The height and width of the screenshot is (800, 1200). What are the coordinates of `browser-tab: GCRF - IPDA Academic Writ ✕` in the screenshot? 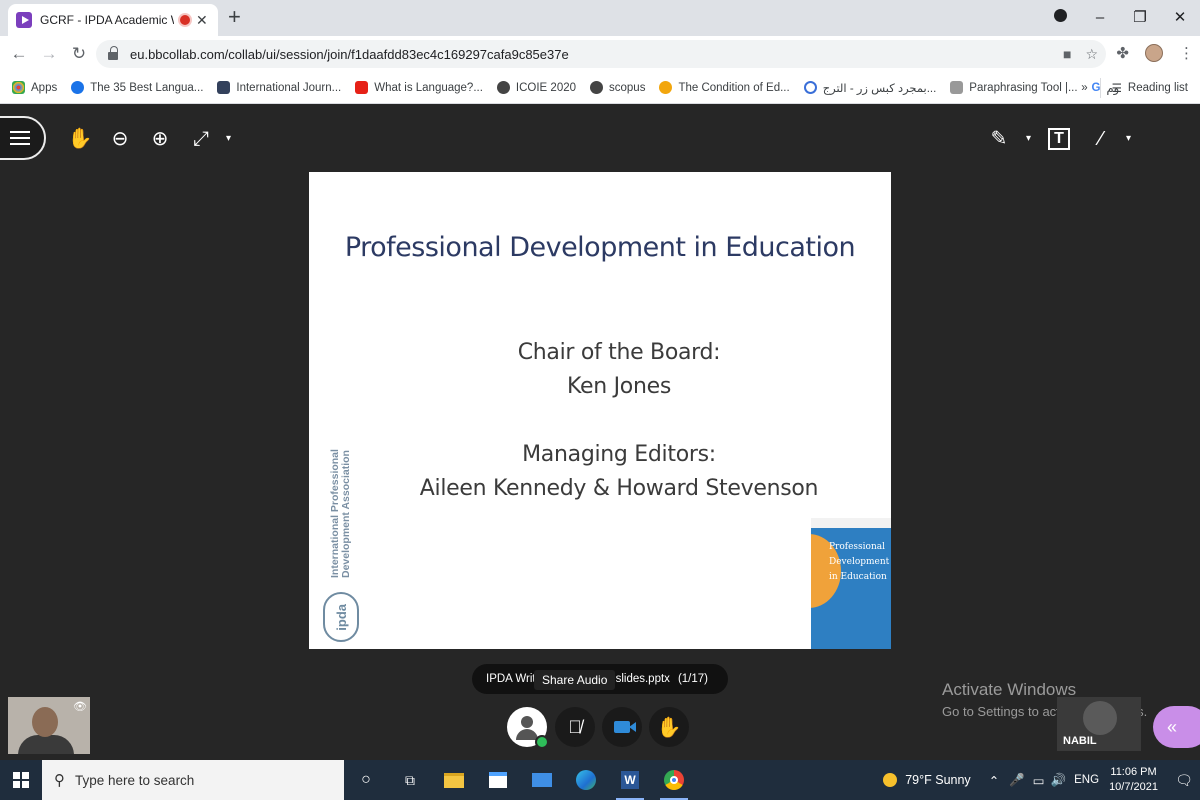 It's located at (113, 20).